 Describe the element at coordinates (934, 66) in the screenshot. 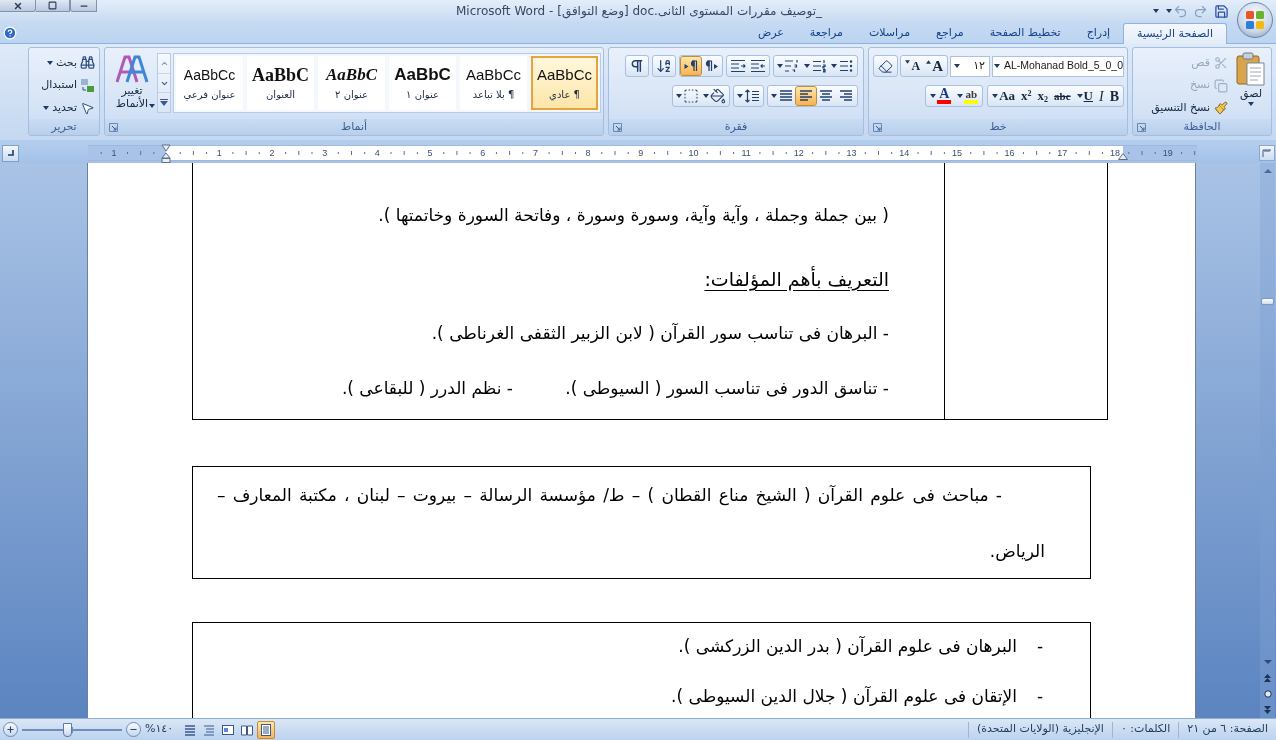

I see `grow-font-button: A` at that location.